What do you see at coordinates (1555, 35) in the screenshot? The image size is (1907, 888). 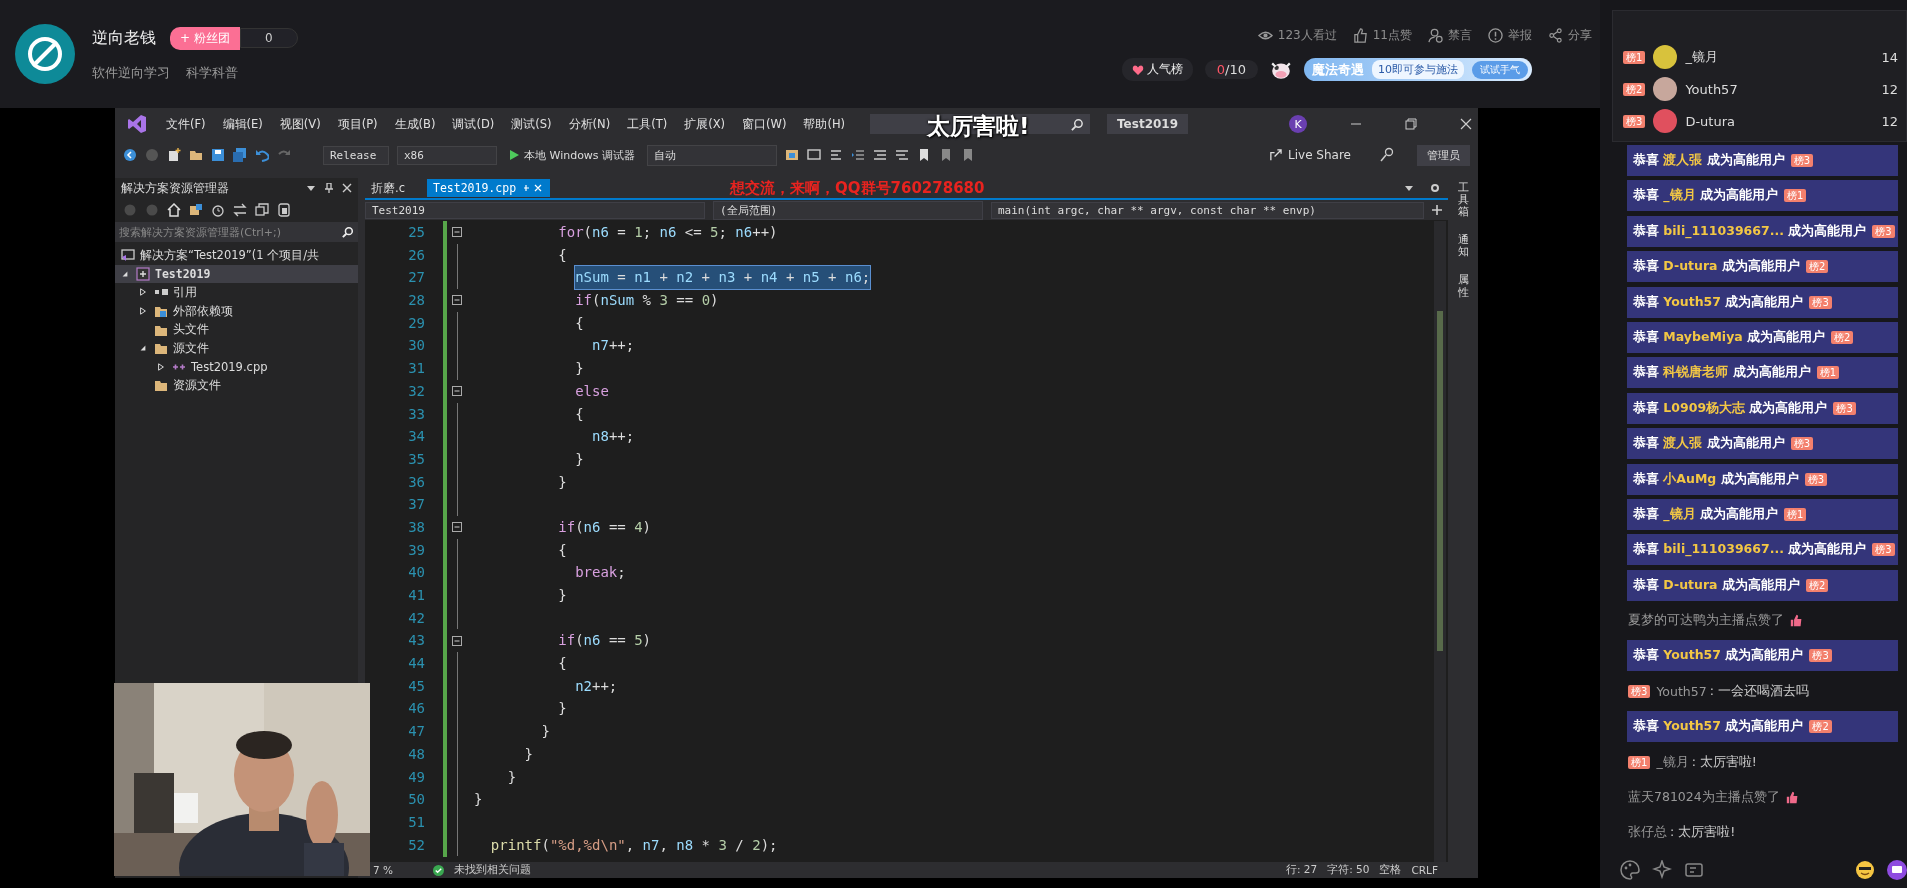 I see `share-icon` at bounding box center [1555, 35].